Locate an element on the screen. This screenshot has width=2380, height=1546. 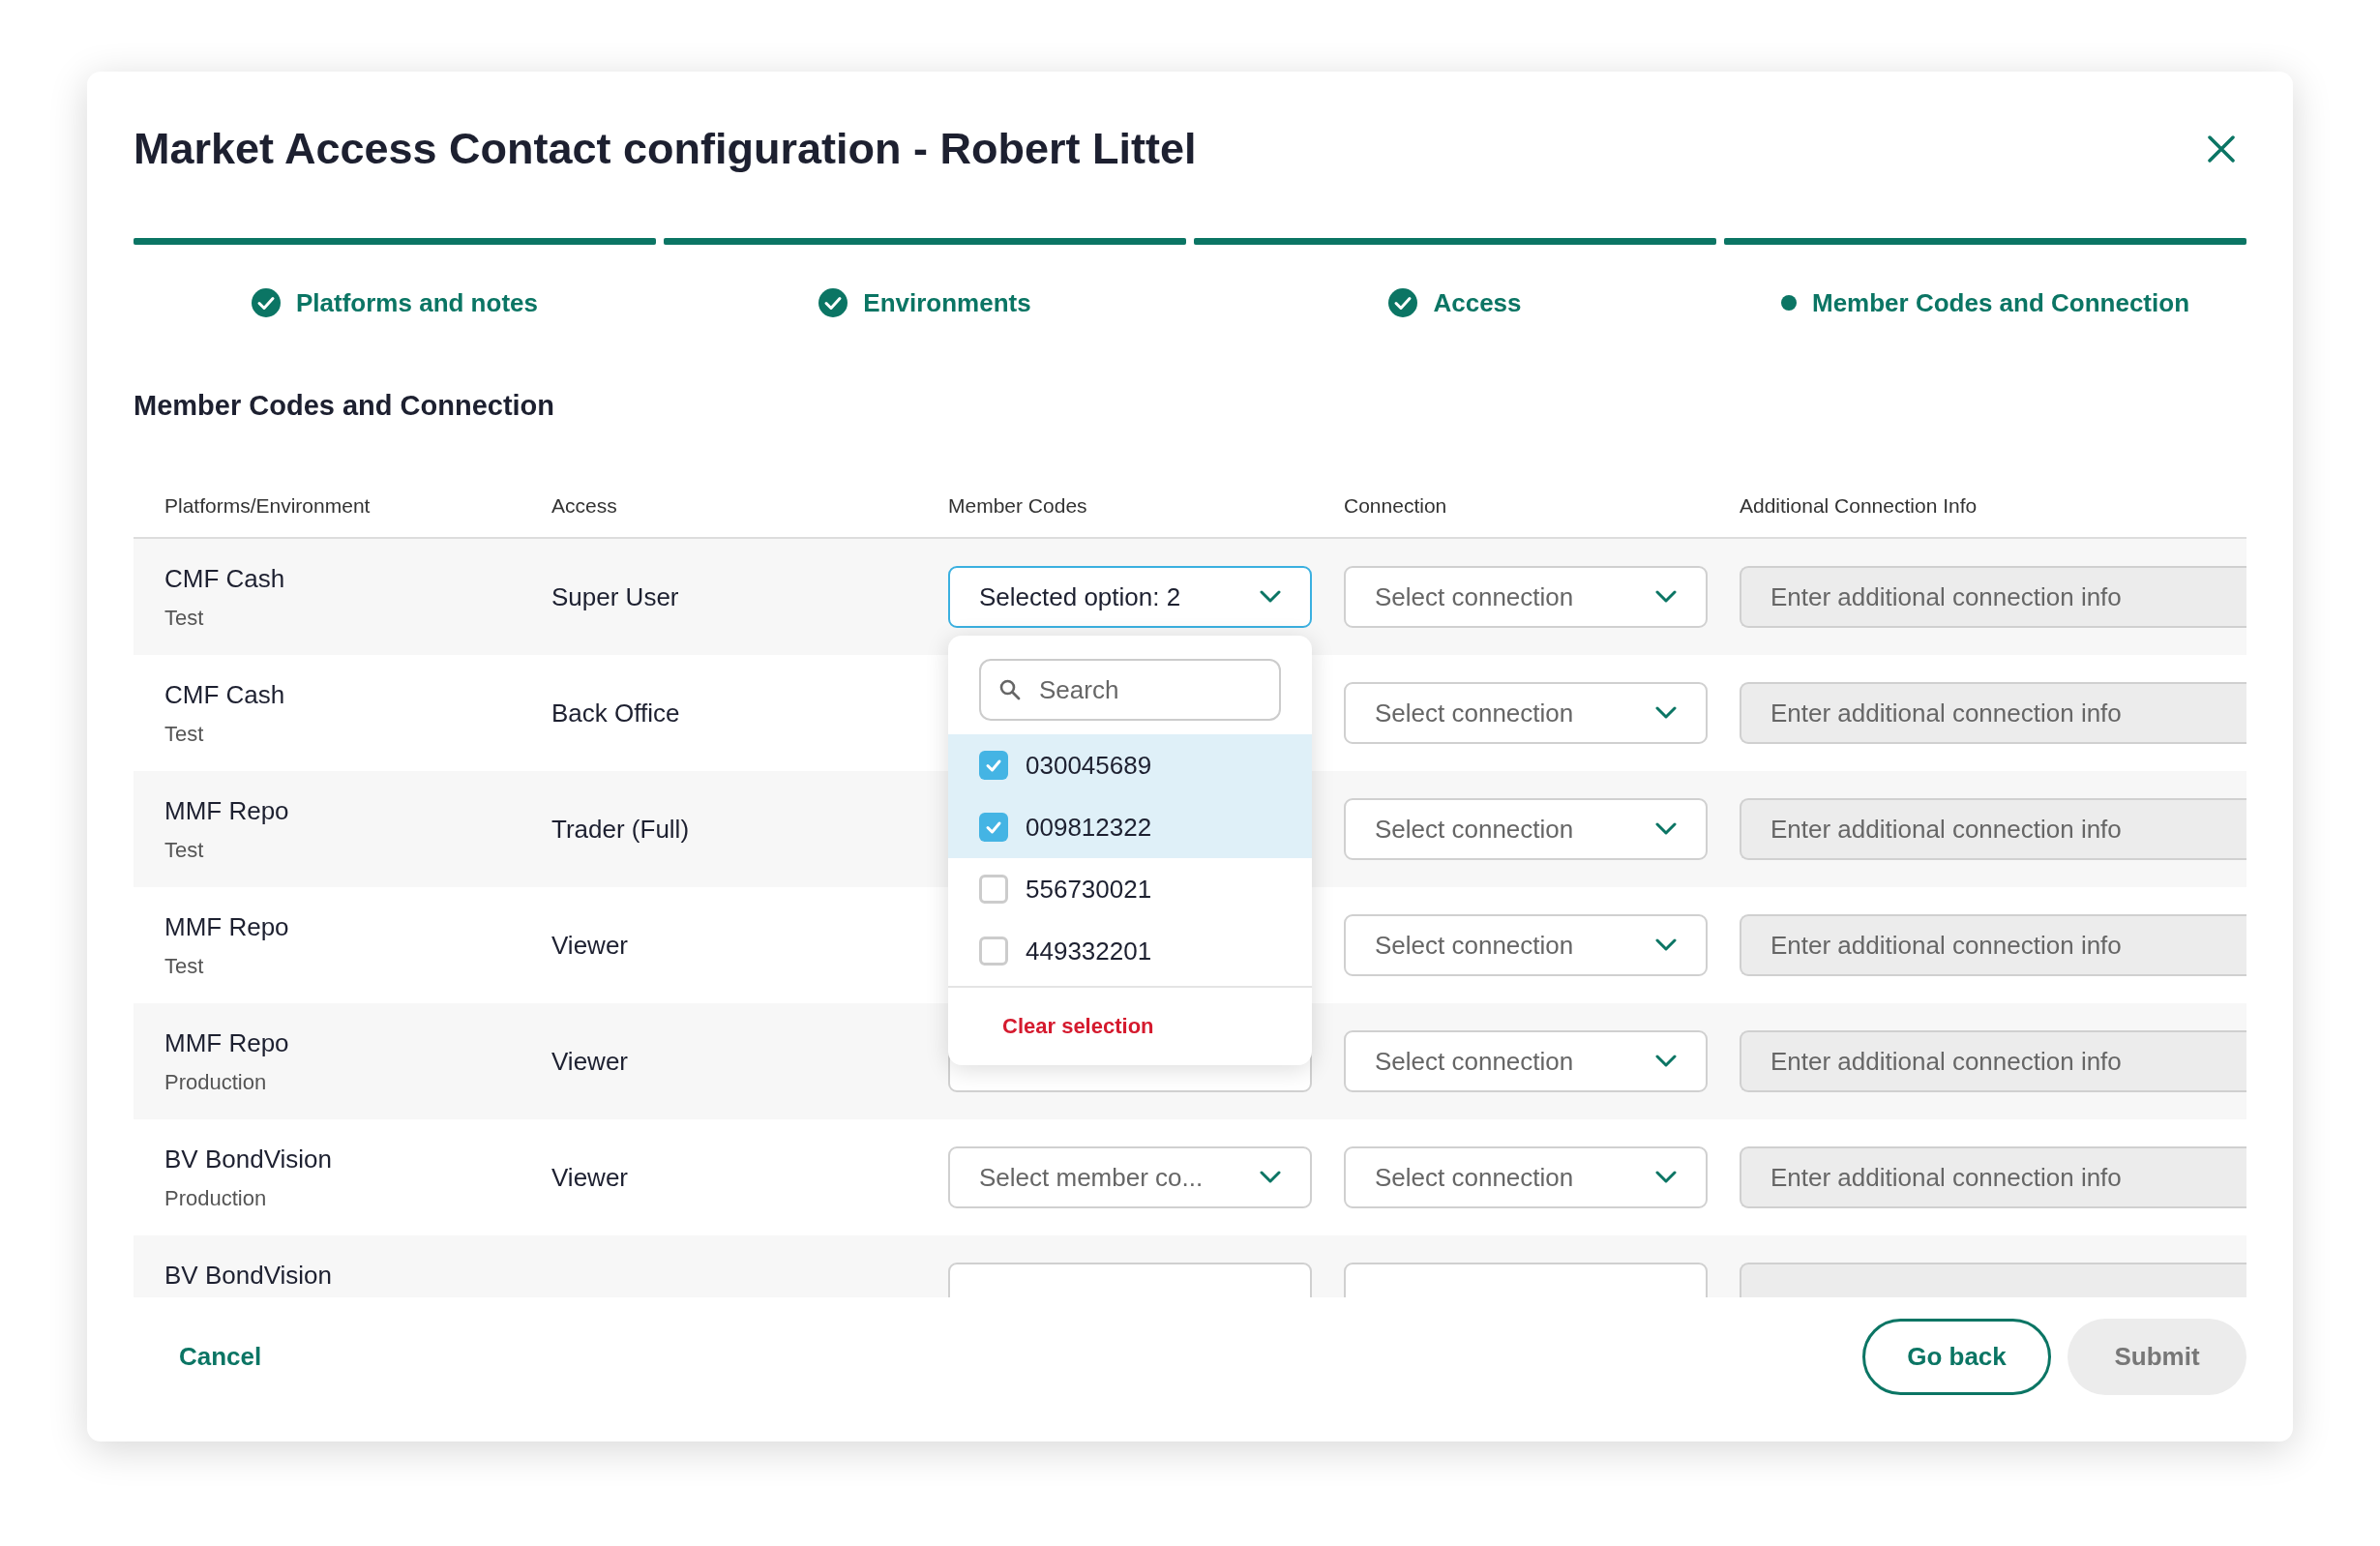
go-back-button: Go back is located at coordinates (1957, 1357).